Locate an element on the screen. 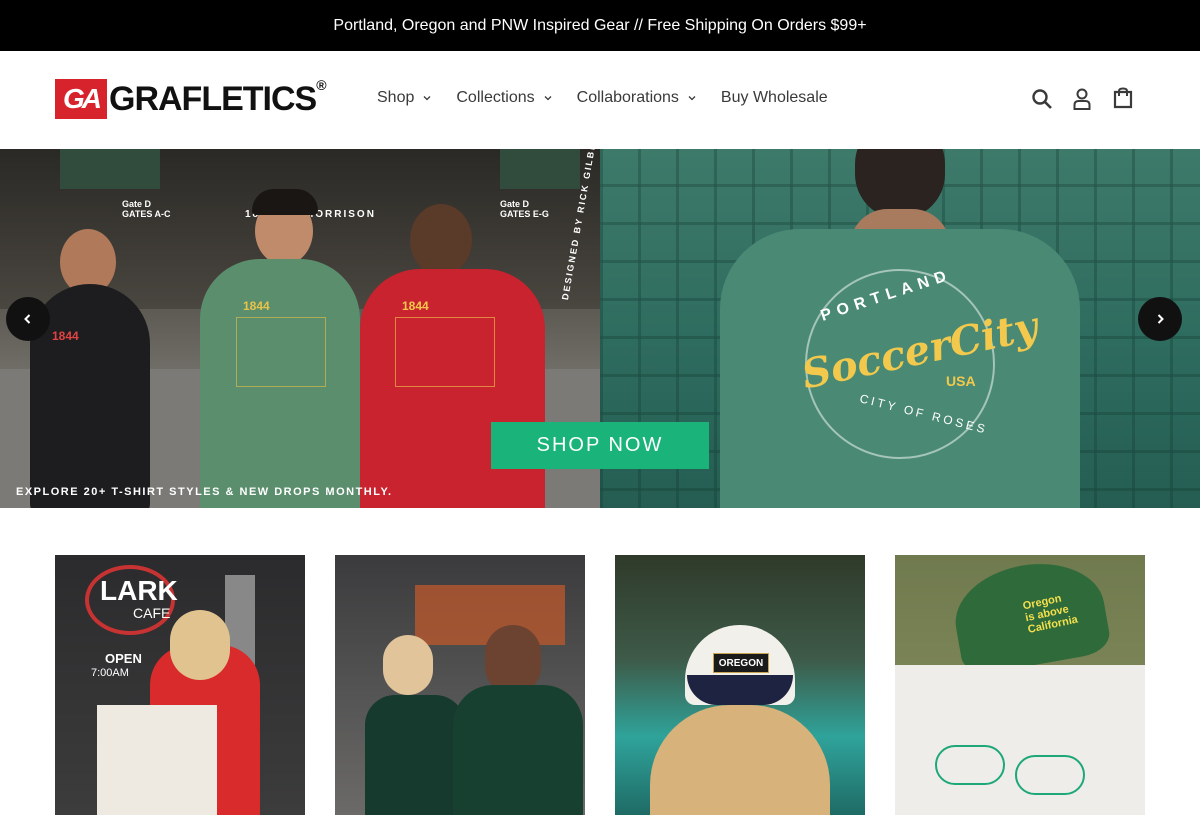 This screenshot has width=1200, height=815. shirt-text-usa: USA is located at coordinates (961, 381).